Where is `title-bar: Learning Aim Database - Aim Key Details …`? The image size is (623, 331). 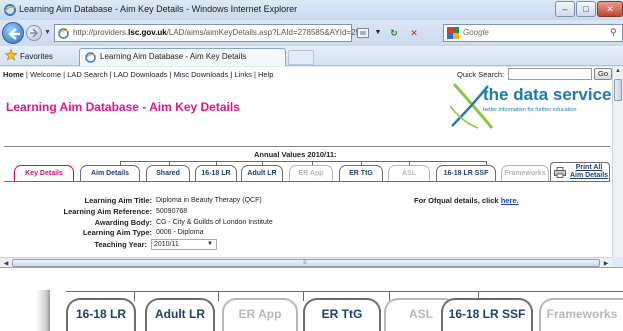
title-bar: Learning Aim Database - Aim Key Details … is located at coordinates (311, 10).